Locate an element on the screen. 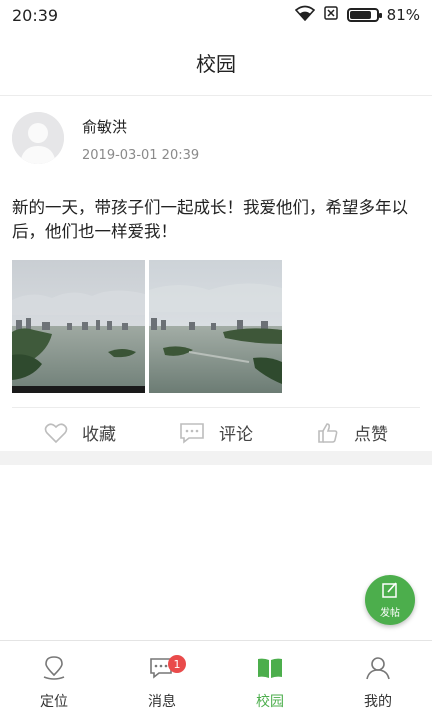  like-label: 点赞 is located at coordinates (371, 435).